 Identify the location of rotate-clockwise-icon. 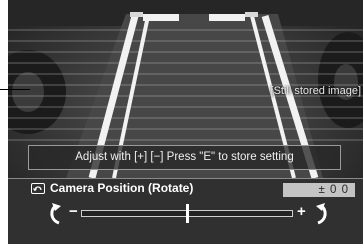
(322, 214).